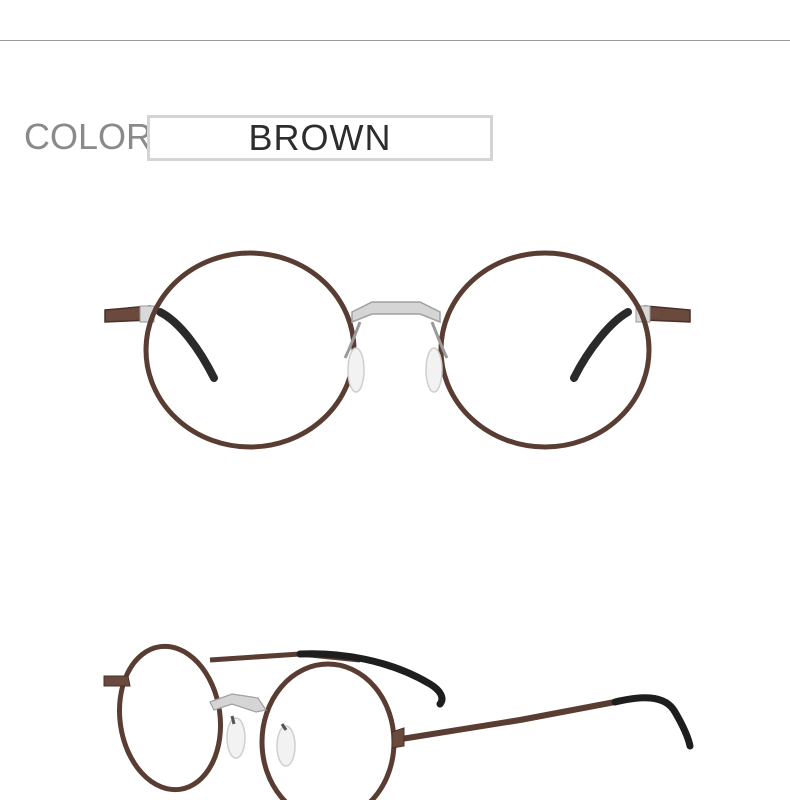 This screenshot has width=790, height=800. I want to click on far-rim, so click(170, 718).